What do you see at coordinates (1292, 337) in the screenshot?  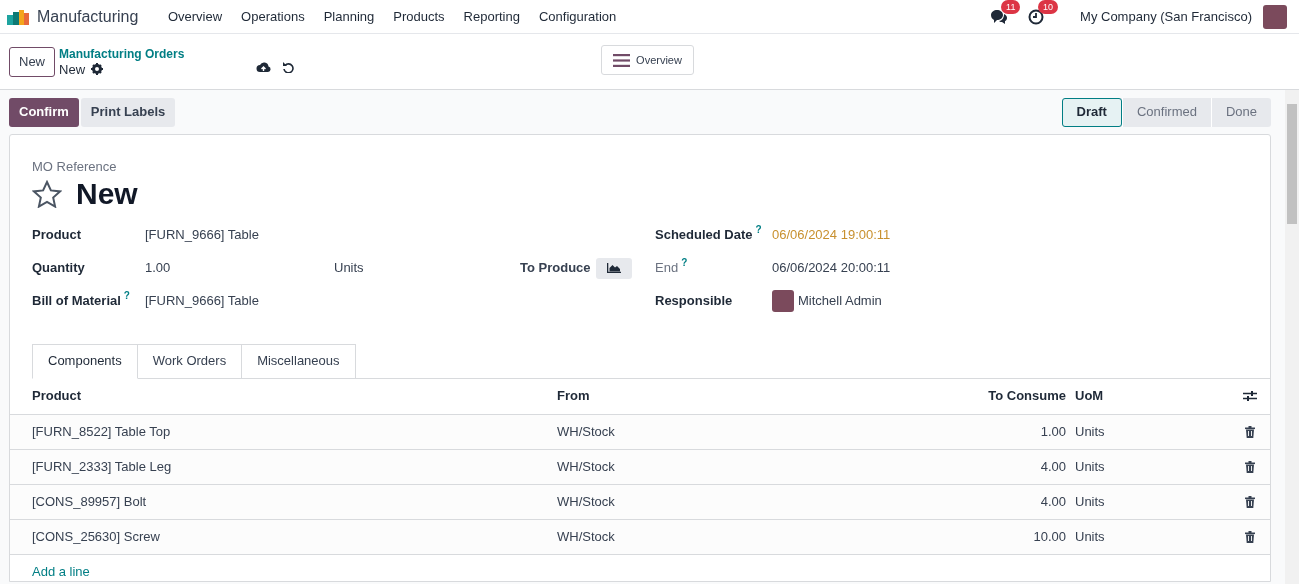 I see `scrollbar` at bounding box center [1292, 337].